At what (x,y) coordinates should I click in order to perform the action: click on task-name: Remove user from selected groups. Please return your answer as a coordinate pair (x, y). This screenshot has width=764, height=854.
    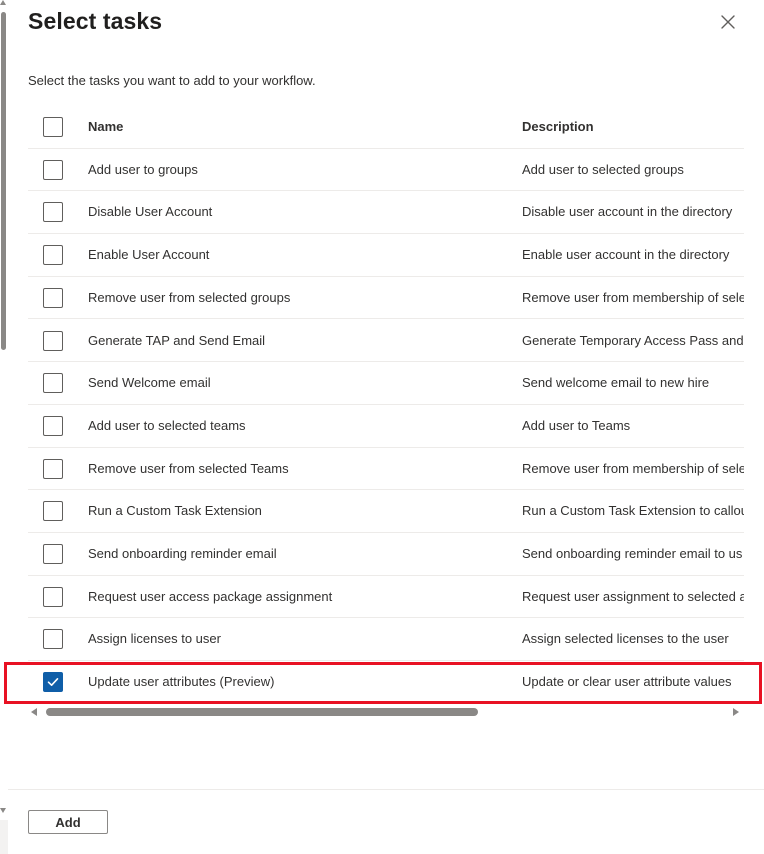
    Looking at the image, I should click on (189, 297).